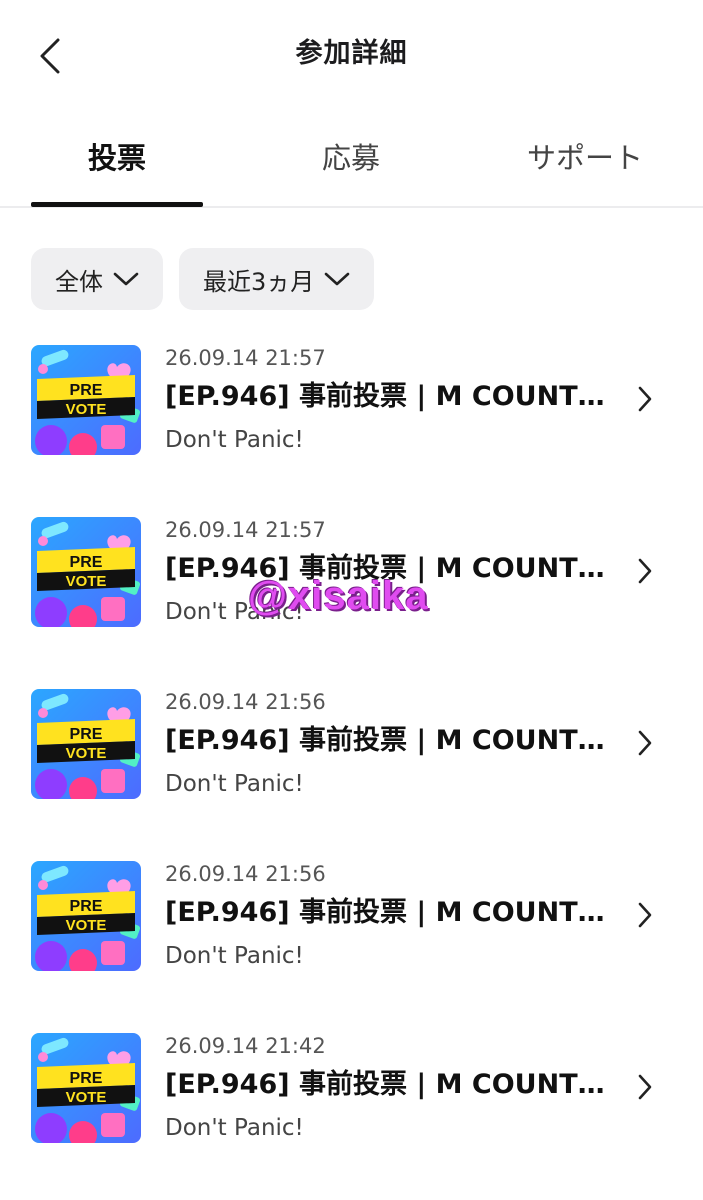 Image resolution: width=703 pixels, height=1200 pixels. Describe the element at coordinates (585, 158) in the screenshot. I see `tab-support: サポート` at that location.